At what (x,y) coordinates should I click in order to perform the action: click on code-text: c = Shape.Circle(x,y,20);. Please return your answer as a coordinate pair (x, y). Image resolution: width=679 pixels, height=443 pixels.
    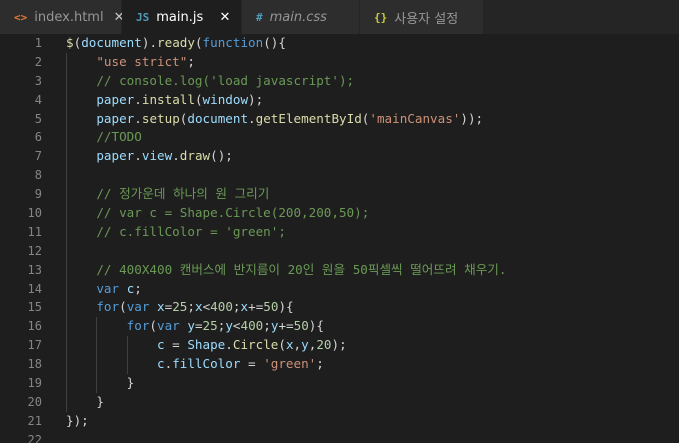
    Looking at the image, I should click on (206, 345).